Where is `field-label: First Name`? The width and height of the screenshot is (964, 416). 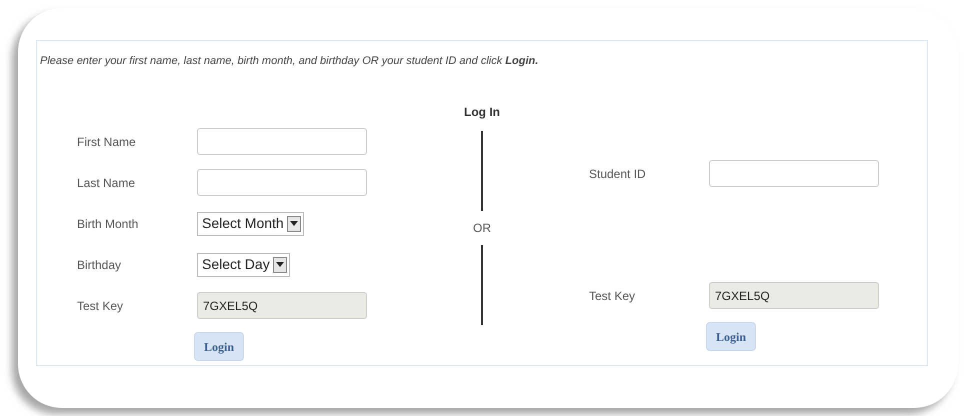
field-label: First Name is located at coordinates (107, 142).